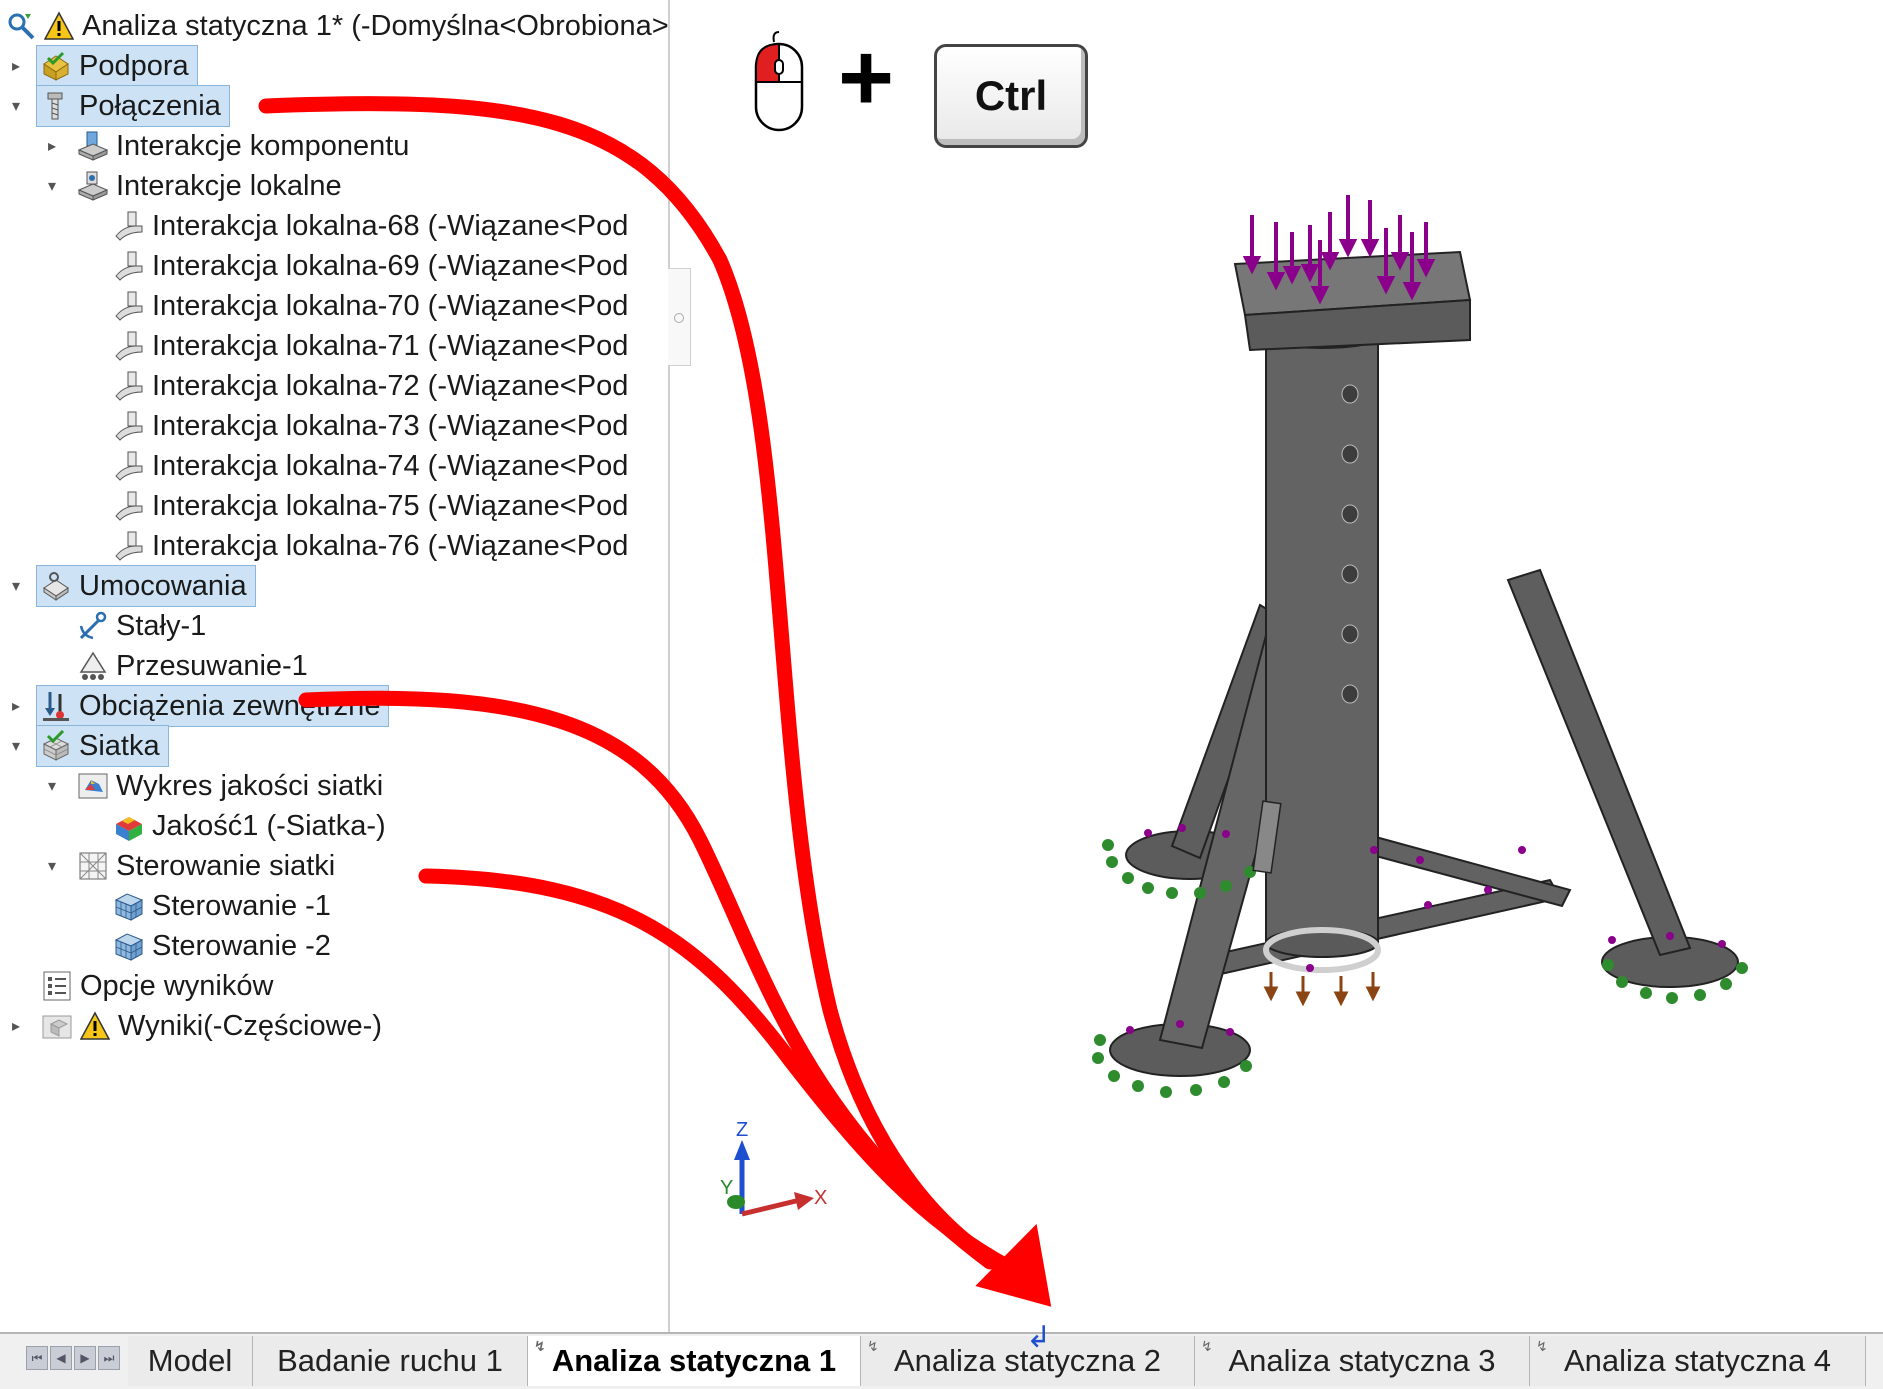 The width and height of the screenshot is (1883, 1389). I want to click on triad-y-label: Y, so click(726, 1188).